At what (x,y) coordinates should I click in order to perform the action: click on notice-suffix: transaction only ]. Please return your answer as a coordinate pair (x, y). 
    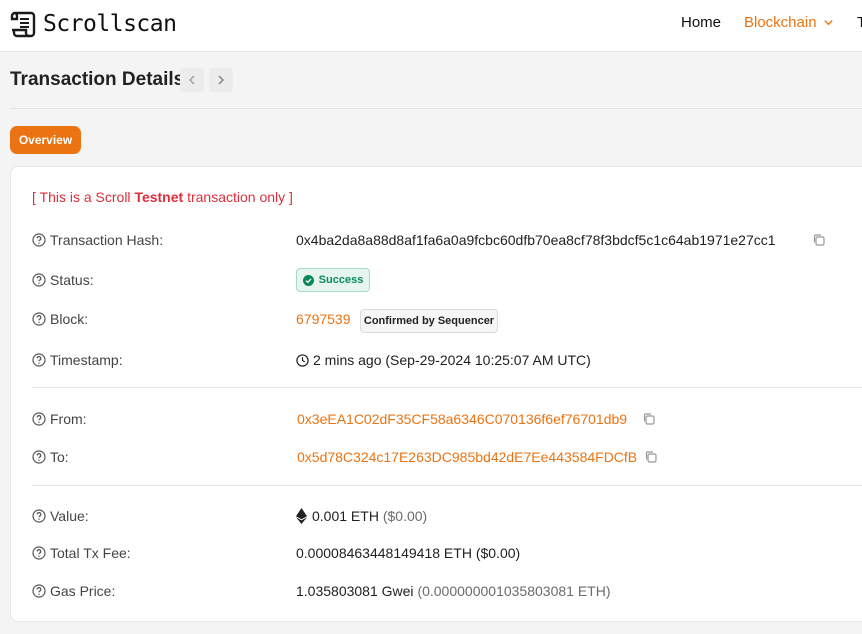
    Looking at the image, I should click on (238, 197).